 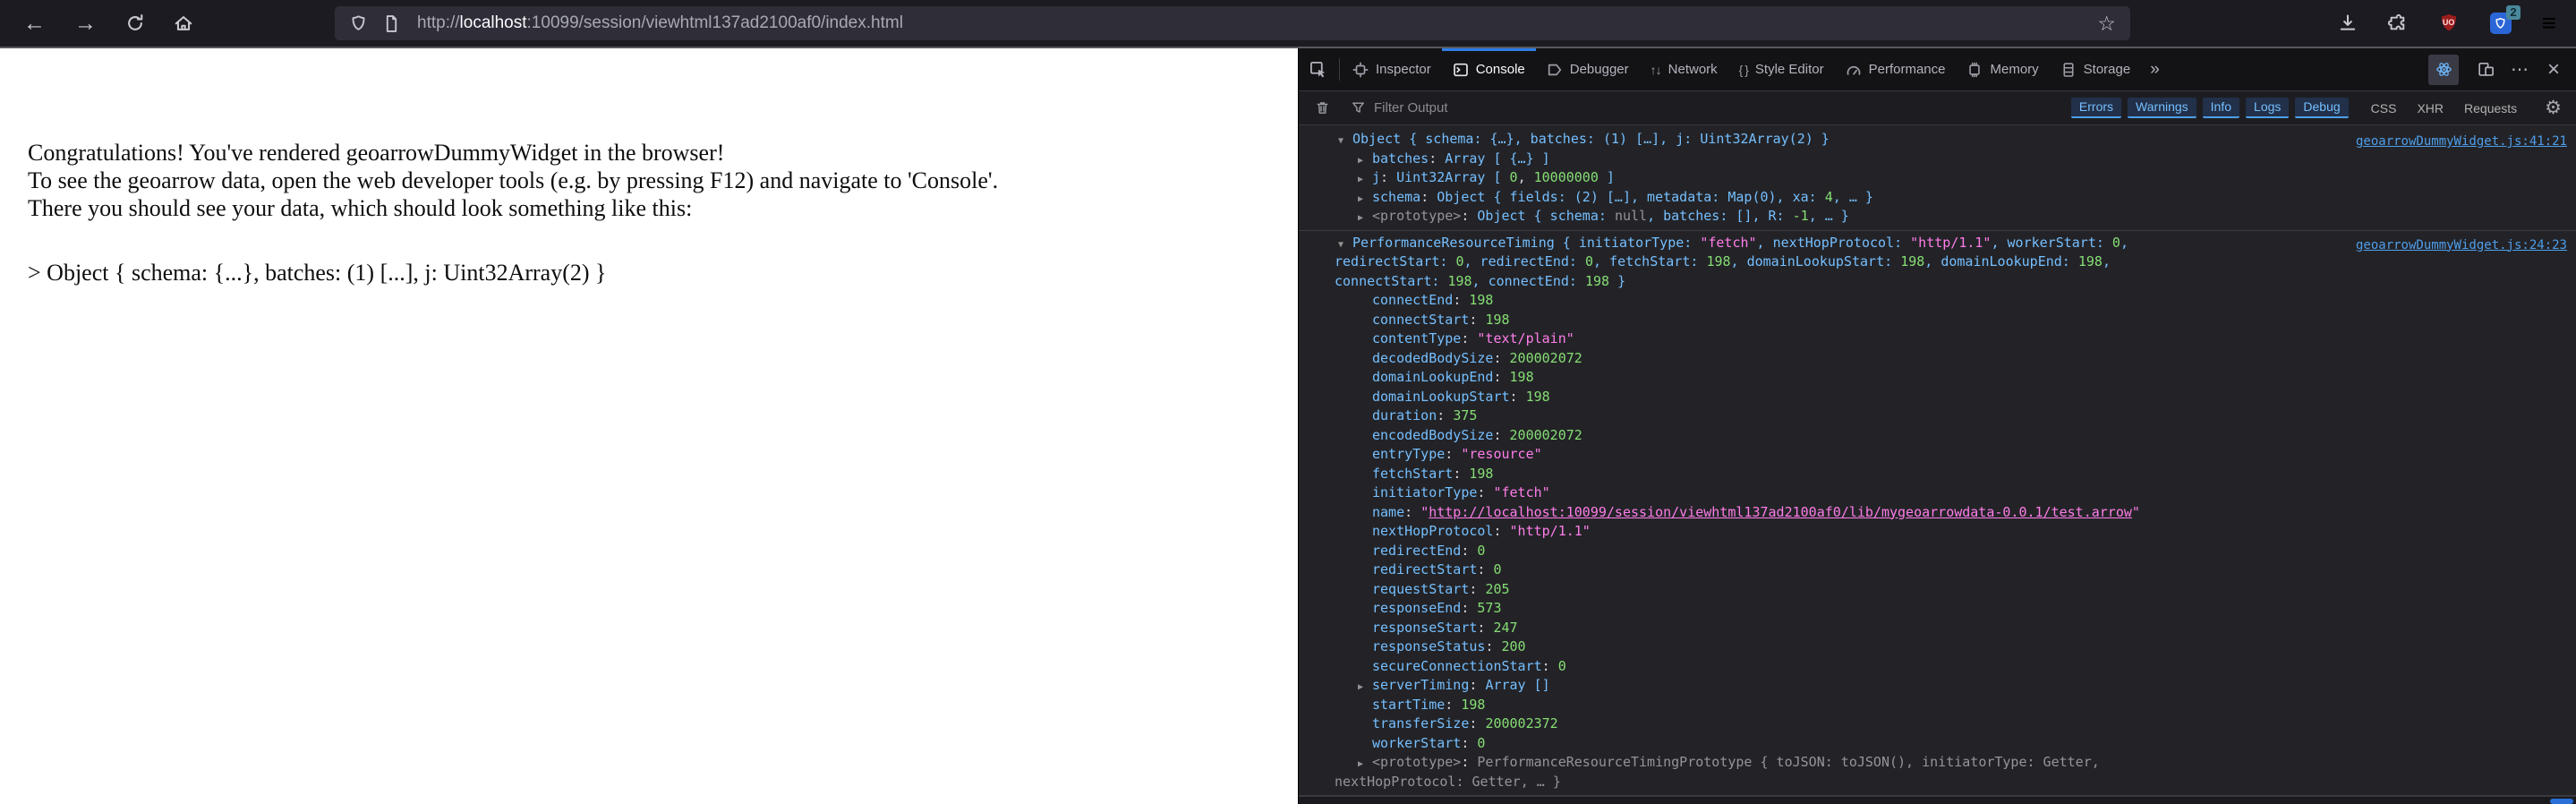 I want to click on tab-storage: Storage, so click(x=2096, y=69).